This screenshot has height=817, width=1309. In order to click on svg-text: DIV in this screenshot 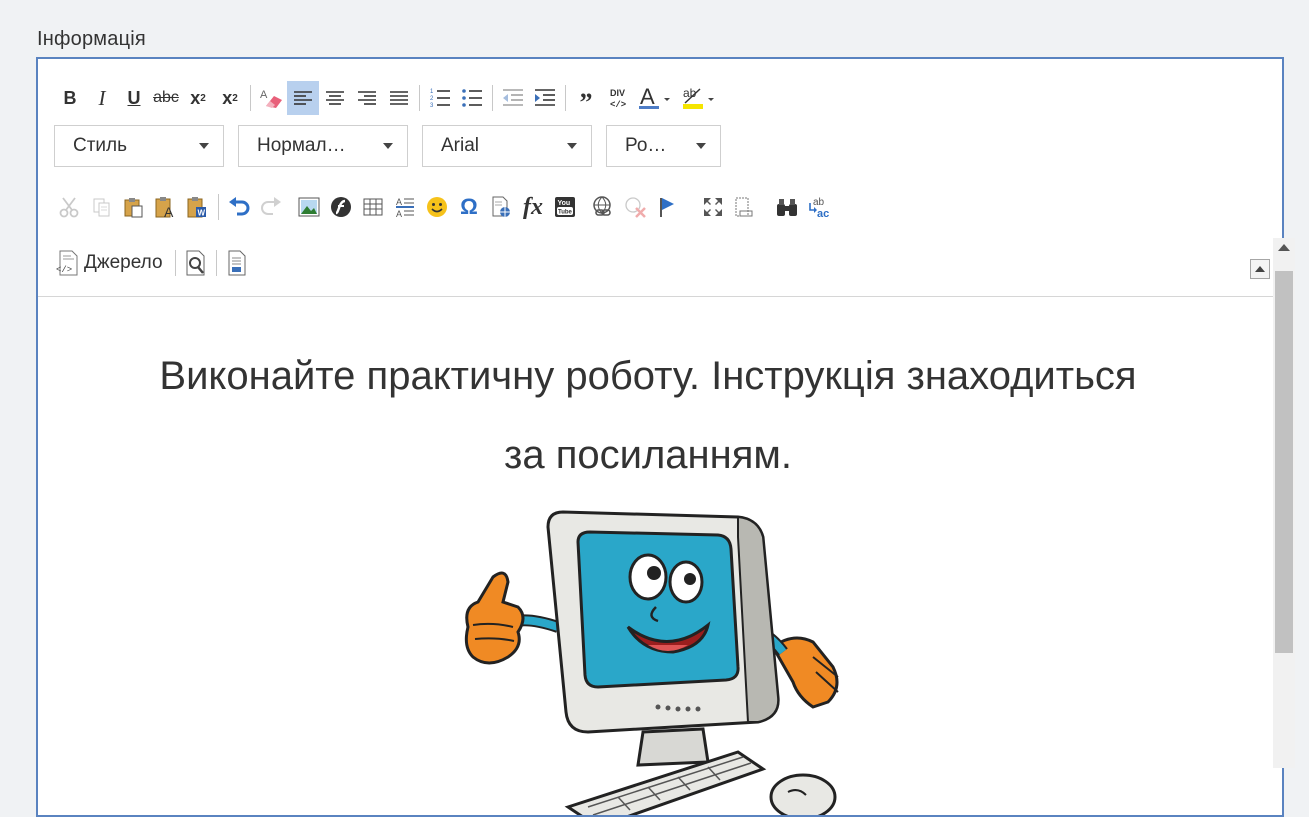, I will do `click(617, 93)`.